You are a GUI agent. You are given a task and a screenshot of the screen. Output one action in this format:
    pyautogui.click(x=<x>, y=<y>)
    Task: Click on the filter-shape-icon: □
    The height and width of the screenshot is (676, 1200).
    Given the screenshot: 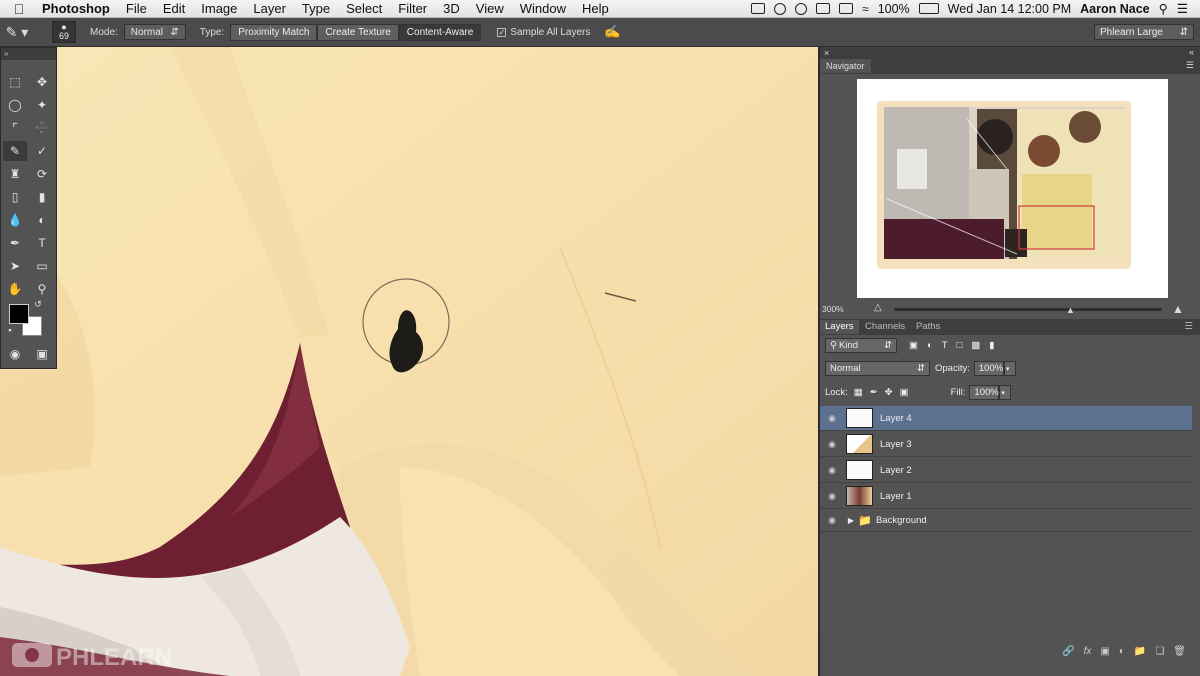 What is the action you would take?
    pyautogui.click(x=960, y=345)
    